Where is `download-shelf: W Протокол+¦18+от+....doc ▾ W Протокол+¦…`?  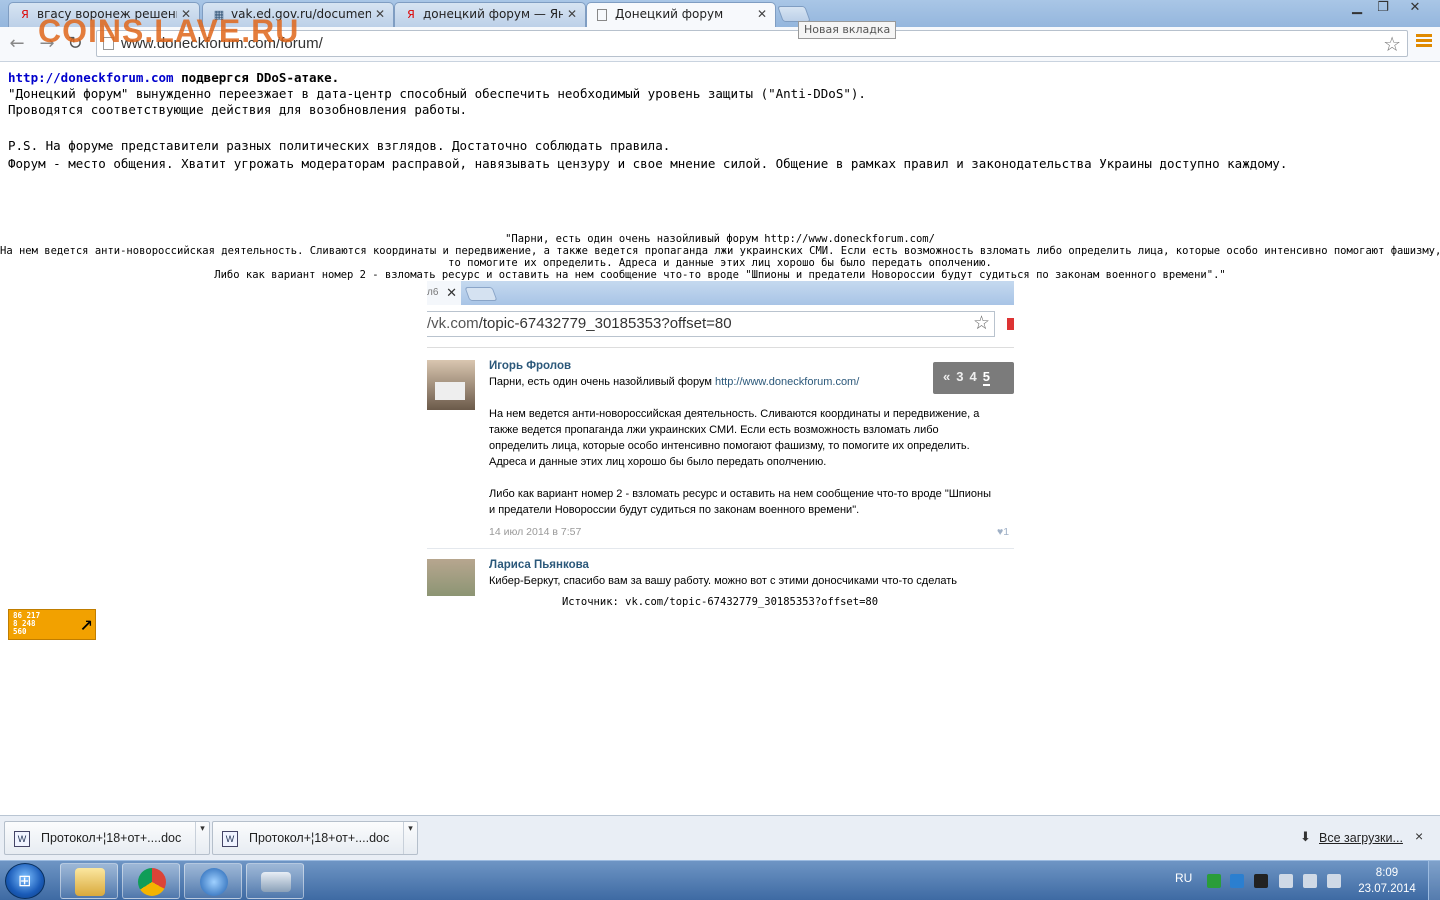
download-shelf: W Протокол+¦18+от+....doc ▾ W Протокол+¦… is located at coordinates (720, 837).